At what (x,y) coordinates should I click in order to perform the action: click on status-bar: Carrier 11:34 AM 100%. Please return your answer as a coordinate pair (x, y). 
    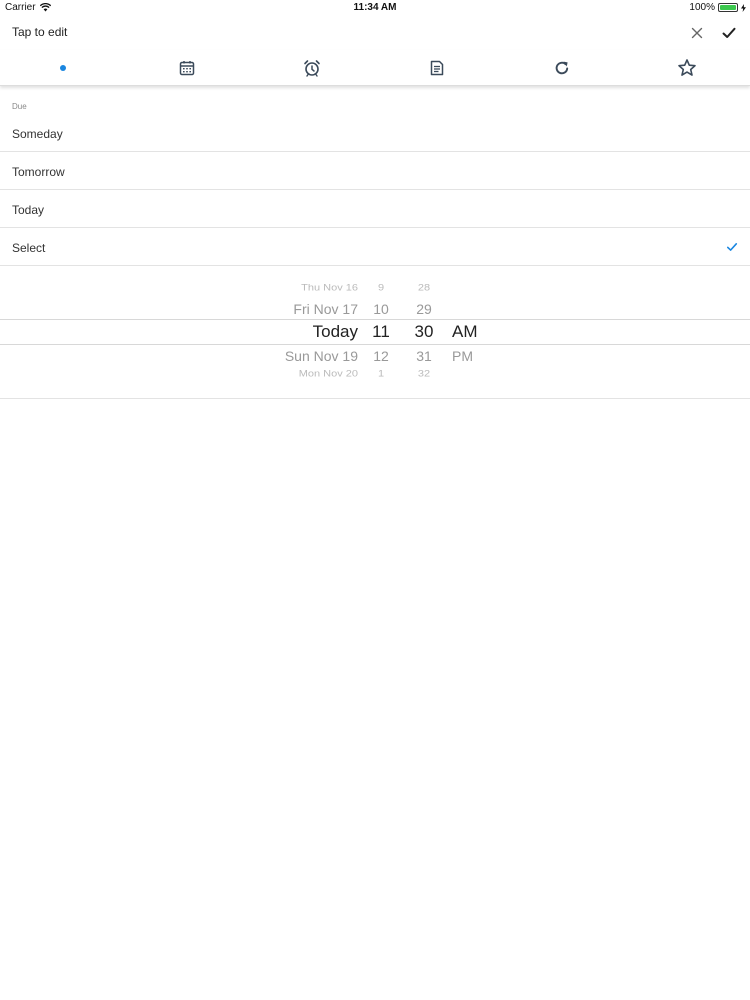
    Looking at the image, I should click on (375, 8).